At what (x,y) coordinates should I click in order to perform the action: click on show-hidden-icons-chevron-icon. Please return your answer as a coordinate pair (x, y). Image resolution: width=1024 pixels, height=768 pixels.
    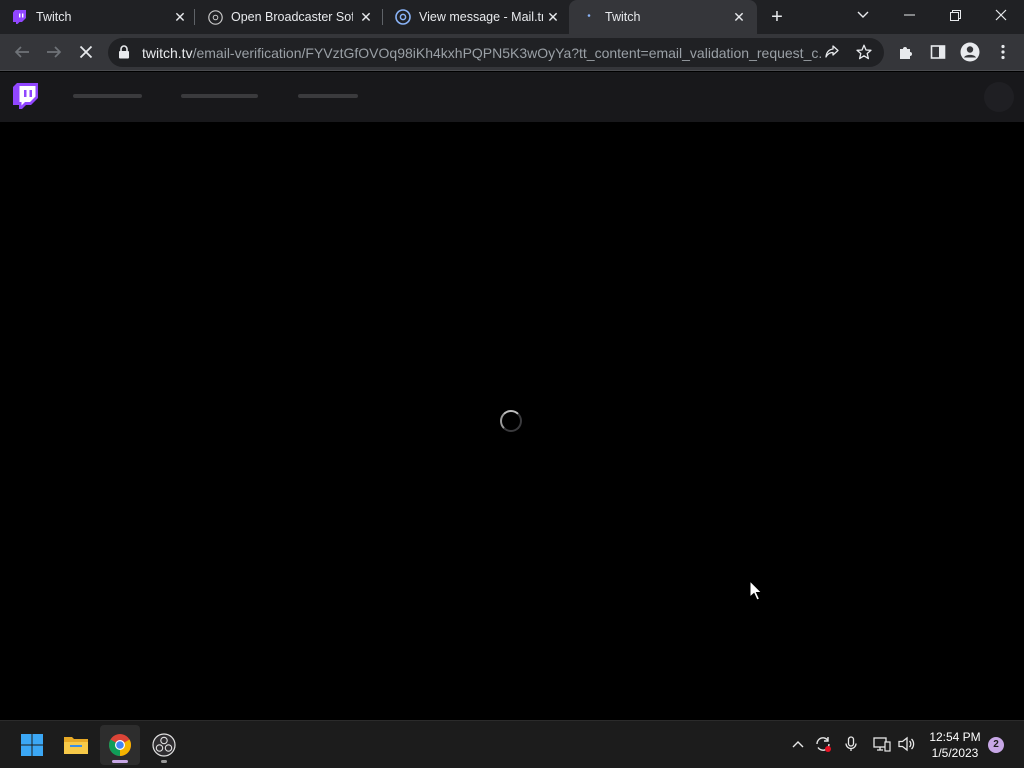
    Looking at the image, I should click on (798, 744).